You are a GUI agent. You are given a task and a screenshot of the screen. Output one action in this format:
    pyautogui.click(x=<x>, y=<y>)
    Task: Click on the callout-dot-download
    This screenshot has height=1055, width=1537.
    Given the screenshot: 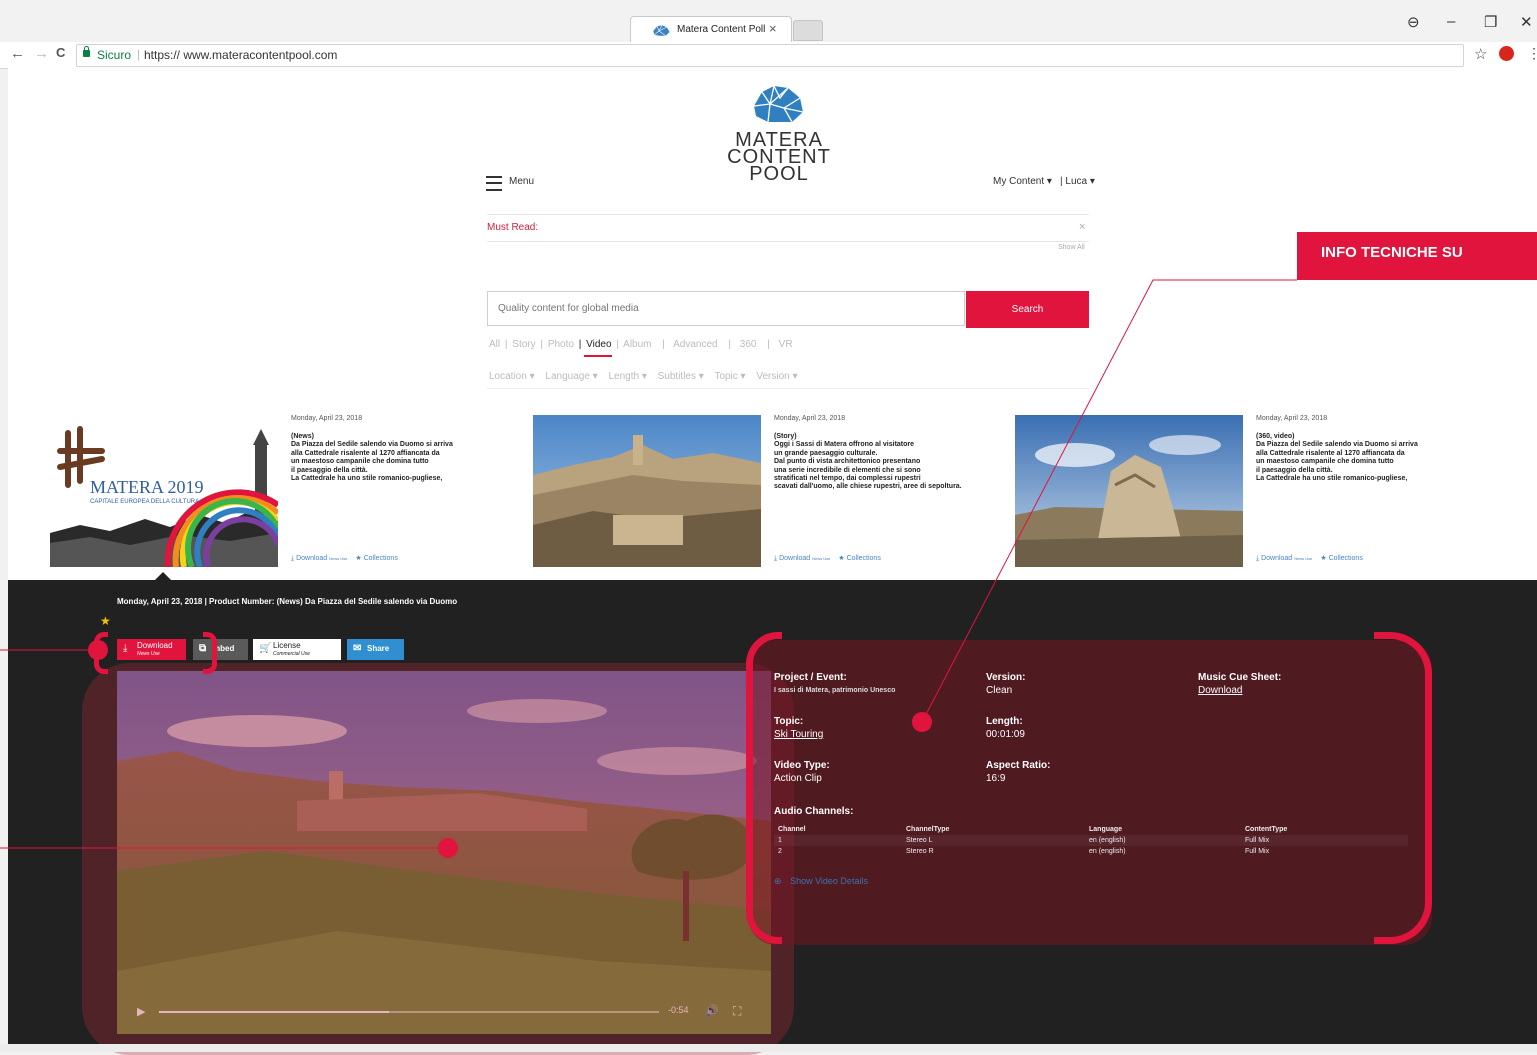 What is the action you would take?
    pyautogui.click(x=98, y=650)
    